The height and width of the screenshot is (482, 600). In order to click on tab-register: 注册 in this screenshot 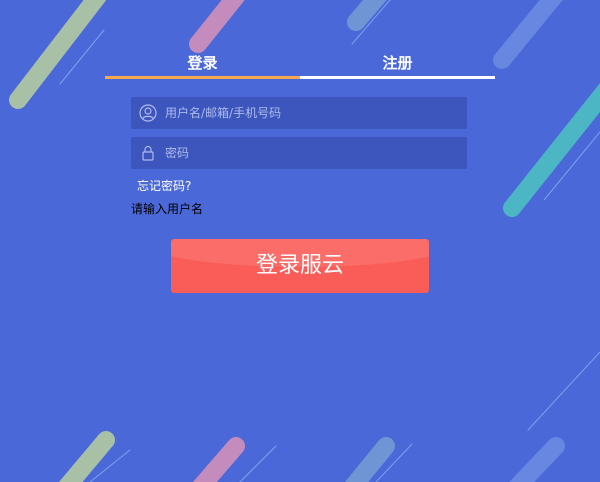, I will do `click(397, 64)`.